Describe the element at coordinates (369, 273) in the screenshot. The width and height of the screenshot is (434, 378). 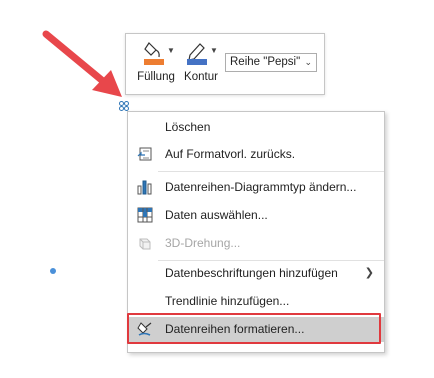
I see `chevron-right-icon: ❯` at that location.